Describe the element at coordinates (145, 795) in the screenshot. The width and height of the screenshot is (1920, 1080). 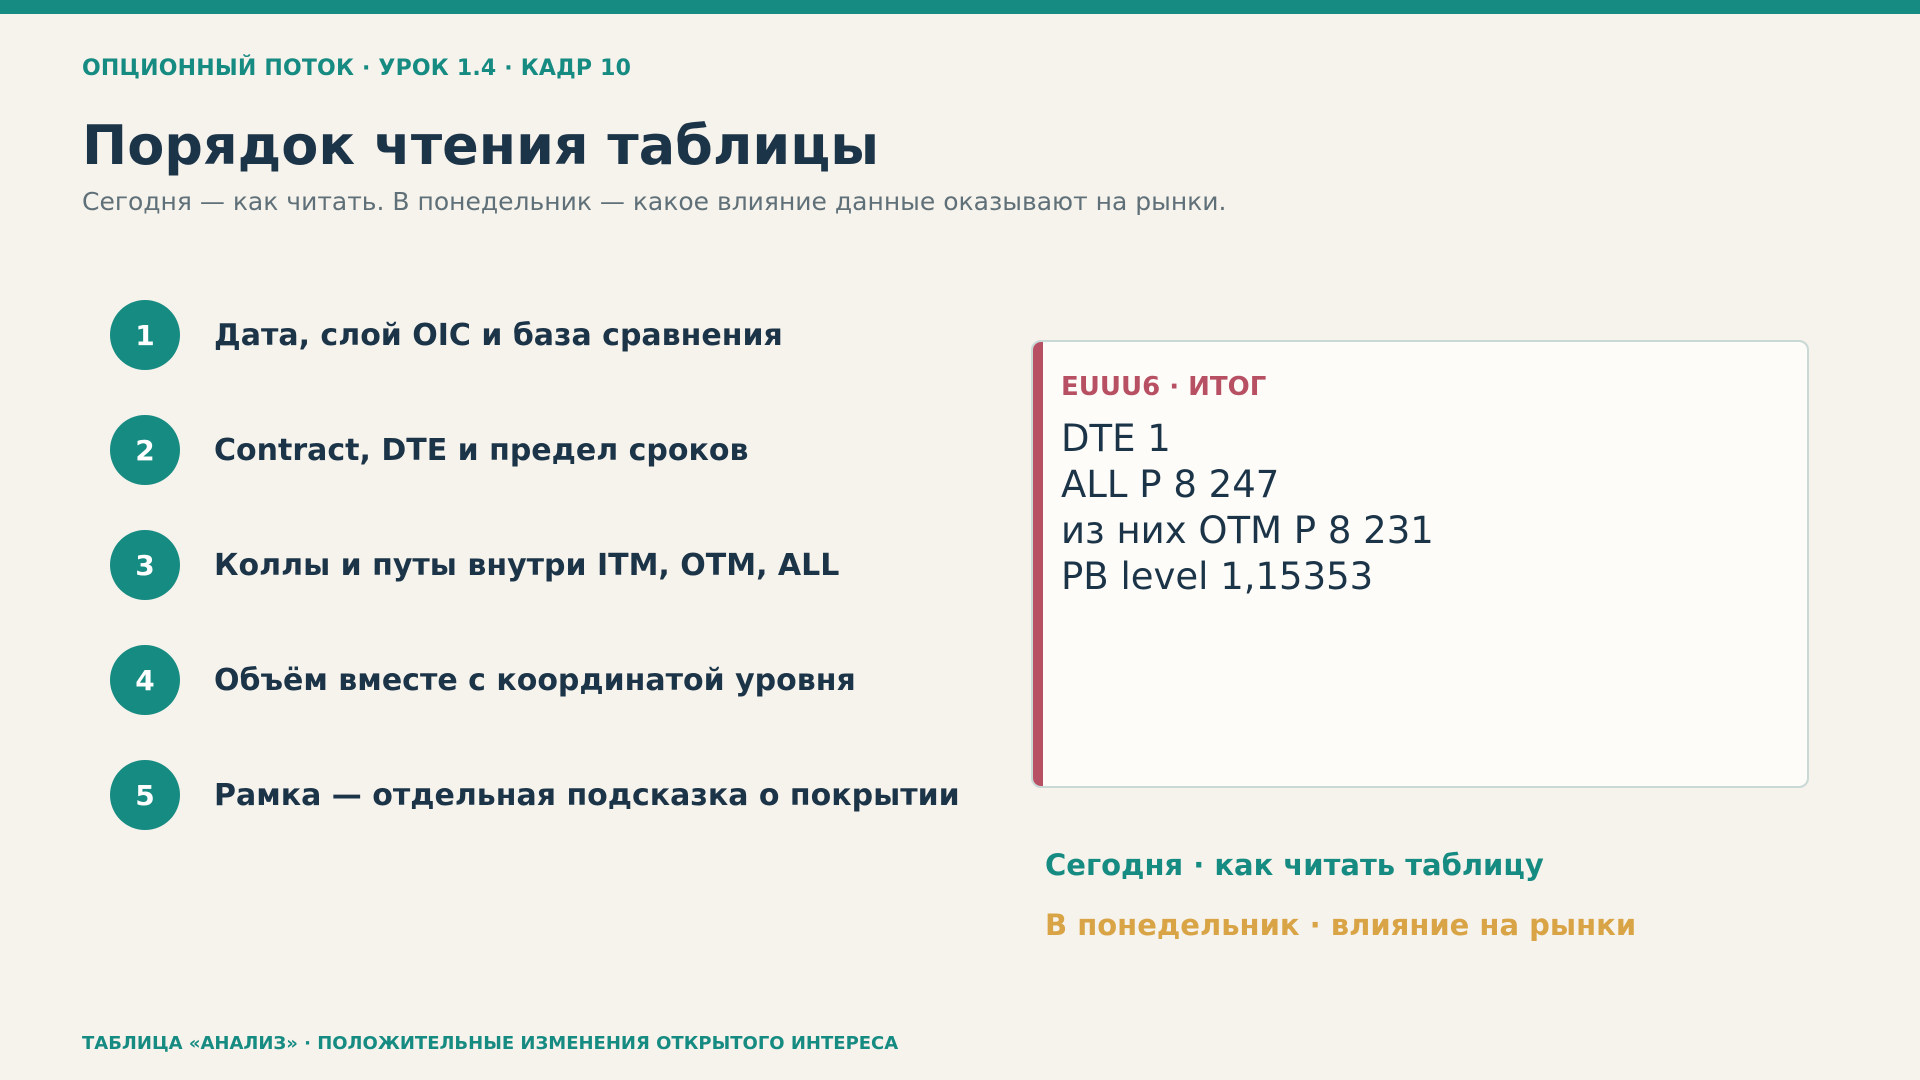
I see `step-number-badge: 5` at that location.